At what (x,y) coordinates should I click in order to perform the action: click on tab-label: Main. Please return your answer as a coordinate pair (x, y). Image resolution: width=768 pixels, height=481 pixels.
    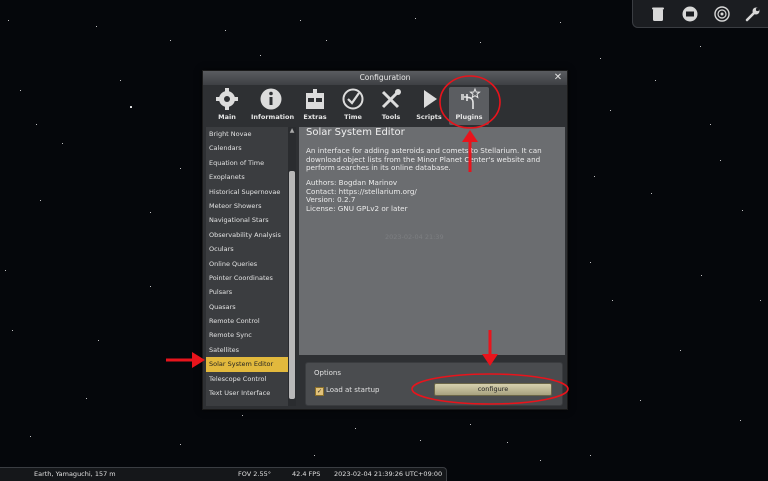
    Looking at the image, I should click on (227, 117).